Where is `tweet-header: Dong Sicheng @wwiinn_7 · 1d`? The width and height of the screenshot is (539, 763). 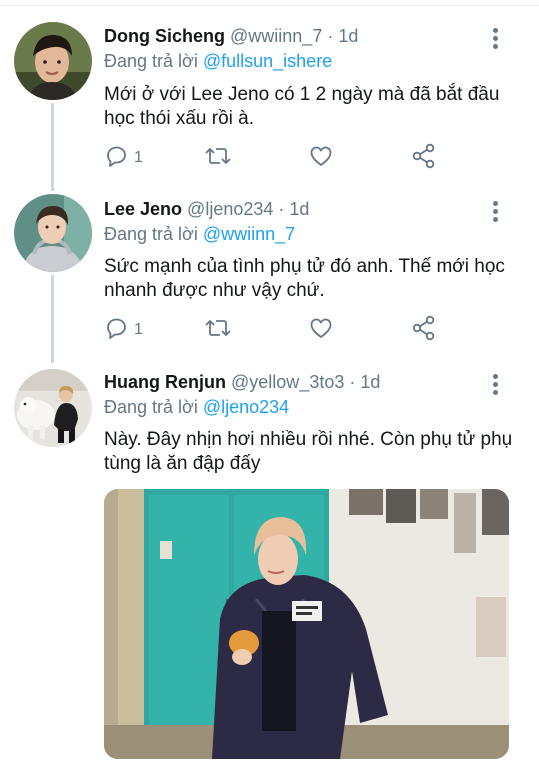
tweet-header: Dong Sicheng @wwiinn_7 · 1d is located at coordinates (231, 36).